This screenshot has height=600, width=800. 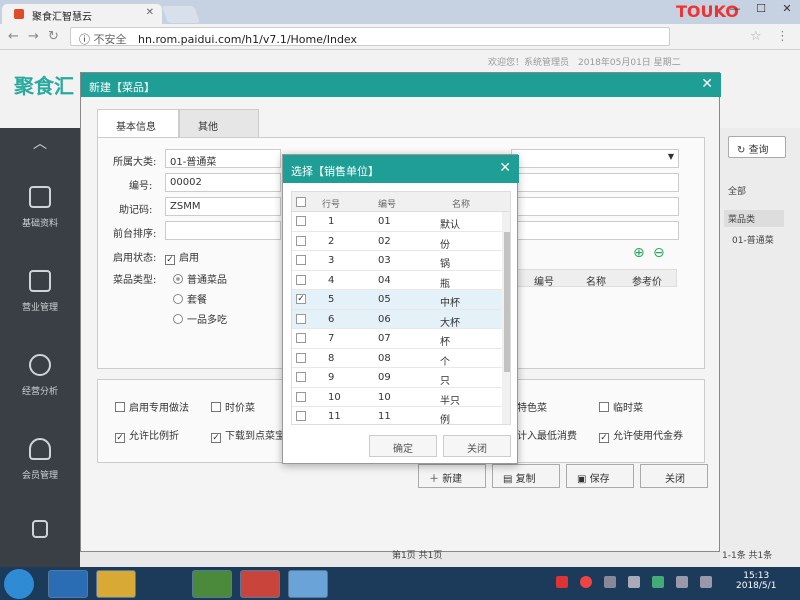 I want to click on add-circle-icon: ⊕, so click(x=639, y=253).